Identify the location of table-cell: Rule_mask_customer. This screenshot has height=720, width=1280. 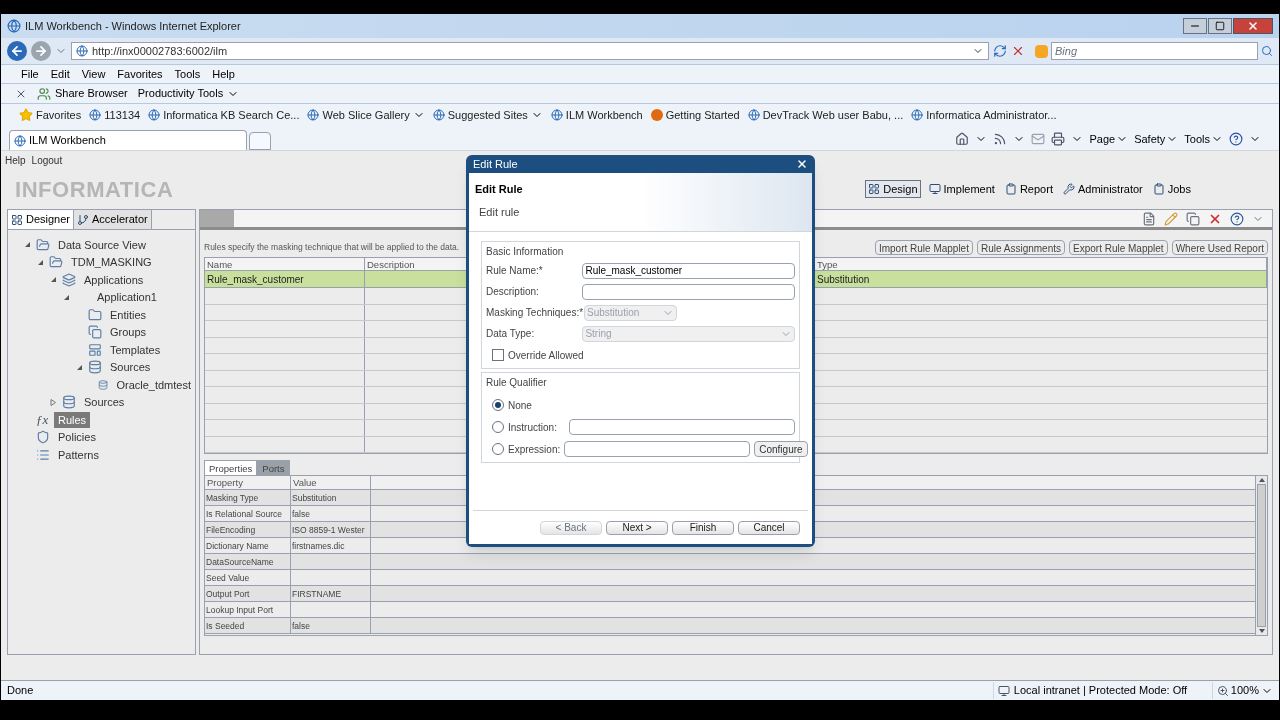
(285, 279).